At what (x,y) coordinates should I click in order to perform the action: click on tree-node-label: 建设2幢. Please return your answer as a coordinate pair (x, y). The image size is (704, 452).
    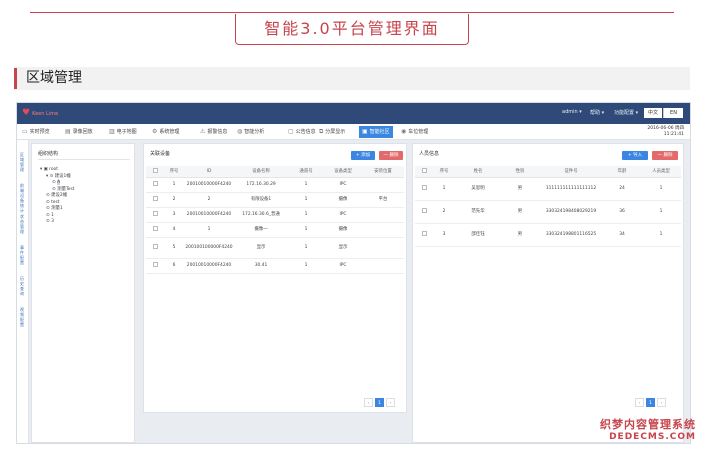
    Looking at the image, I should click on (59, 195).